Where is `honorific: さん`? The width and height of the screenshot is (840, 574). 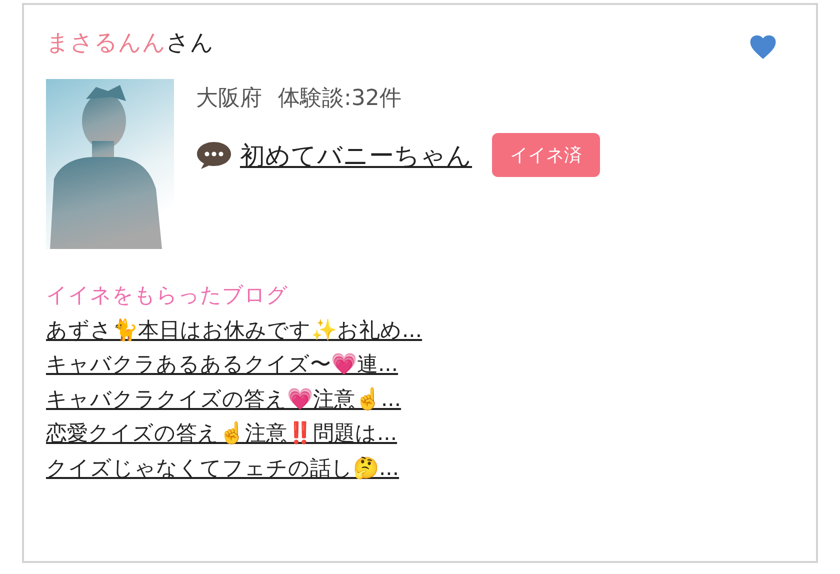
honorific: さん is located at coordinates (190, 43).